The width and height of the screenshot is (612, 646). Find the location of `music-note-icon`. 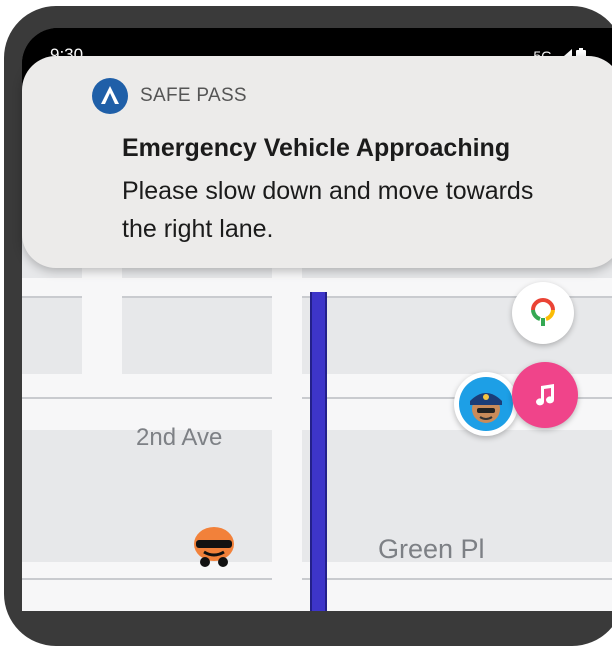

music-note-icon is located at coordinates (545, 395).